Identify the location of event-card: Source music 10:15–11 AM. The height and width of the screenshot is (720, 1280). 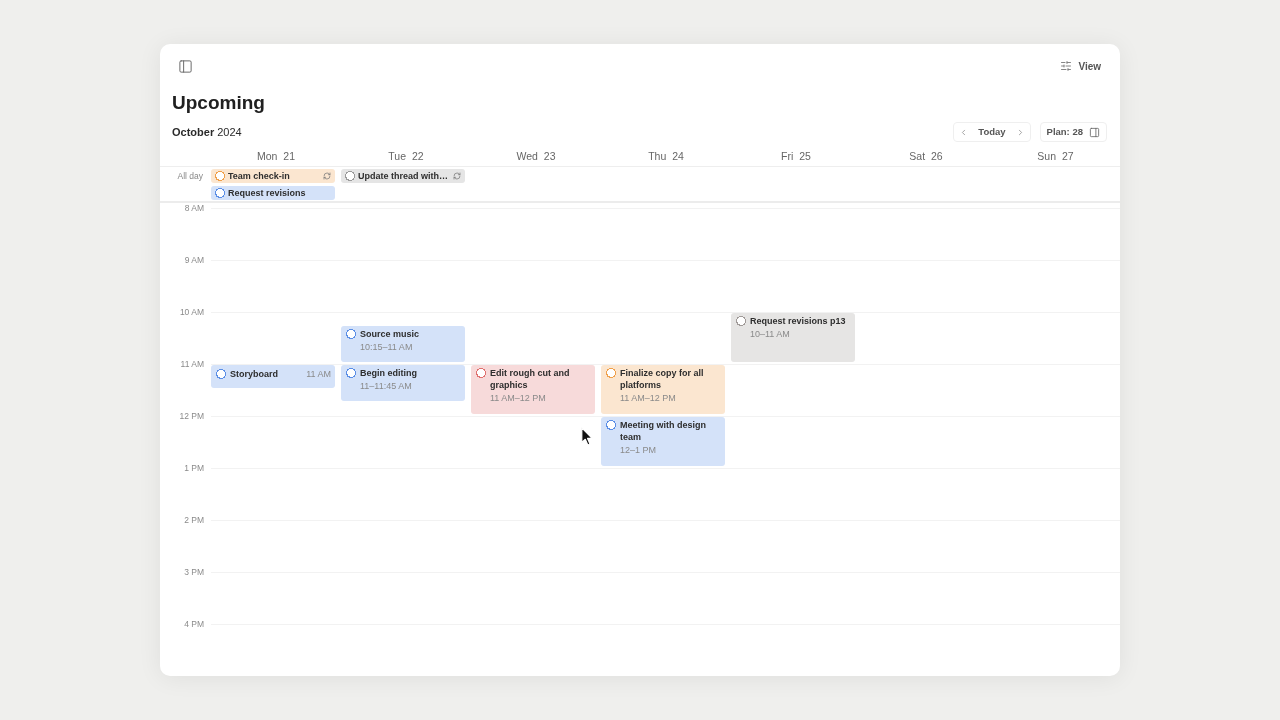
(403, 344).